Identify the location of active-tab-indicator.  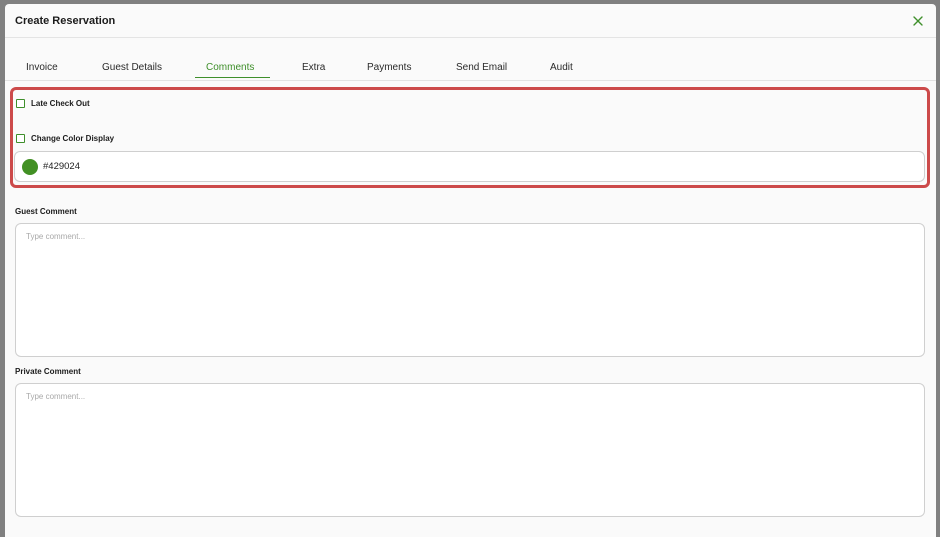
(232, 77).